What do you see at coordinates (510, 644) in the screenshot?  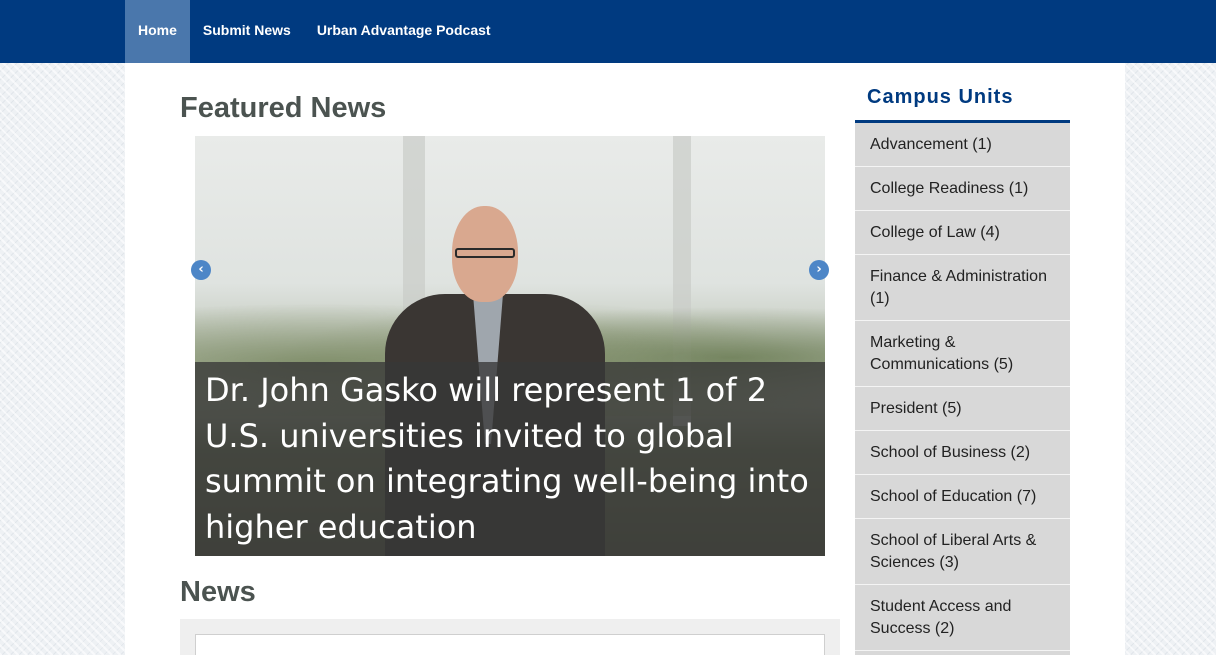 I see `news-card` at bounding box center [510, 644].